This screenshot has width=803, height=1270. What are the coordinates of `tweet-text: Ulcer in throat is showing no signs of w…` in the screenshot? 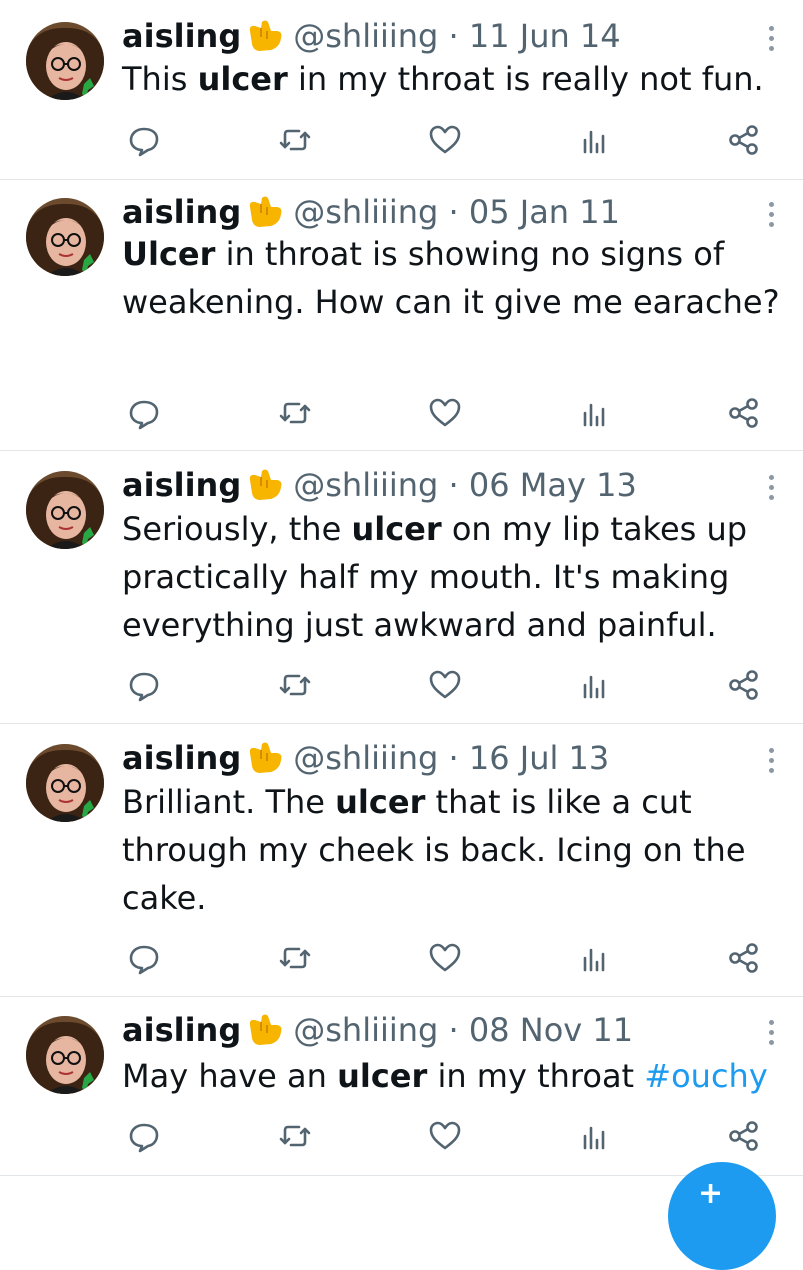 It's located at (452, 278).